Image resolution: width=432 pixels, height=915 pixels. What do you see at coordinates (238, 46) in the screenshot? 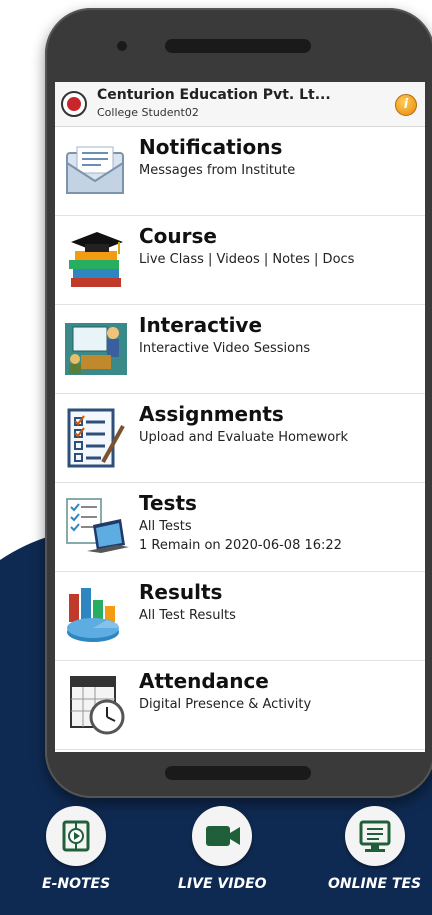
I see `top-speaker` at bounding box center [238, 46].